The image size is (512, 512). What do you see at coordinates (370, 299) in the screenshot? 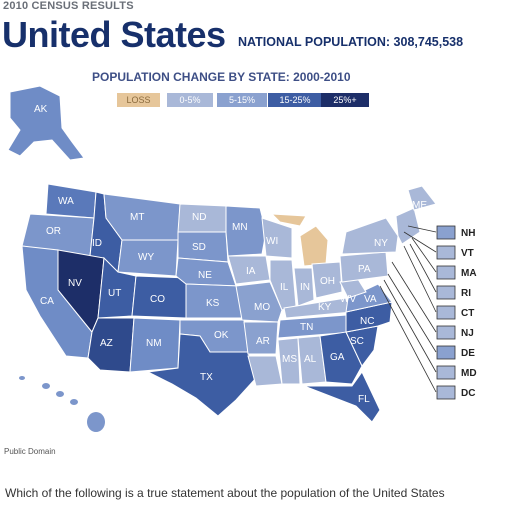
I see `abbr-va: VA` at bounding box center [370, 299].